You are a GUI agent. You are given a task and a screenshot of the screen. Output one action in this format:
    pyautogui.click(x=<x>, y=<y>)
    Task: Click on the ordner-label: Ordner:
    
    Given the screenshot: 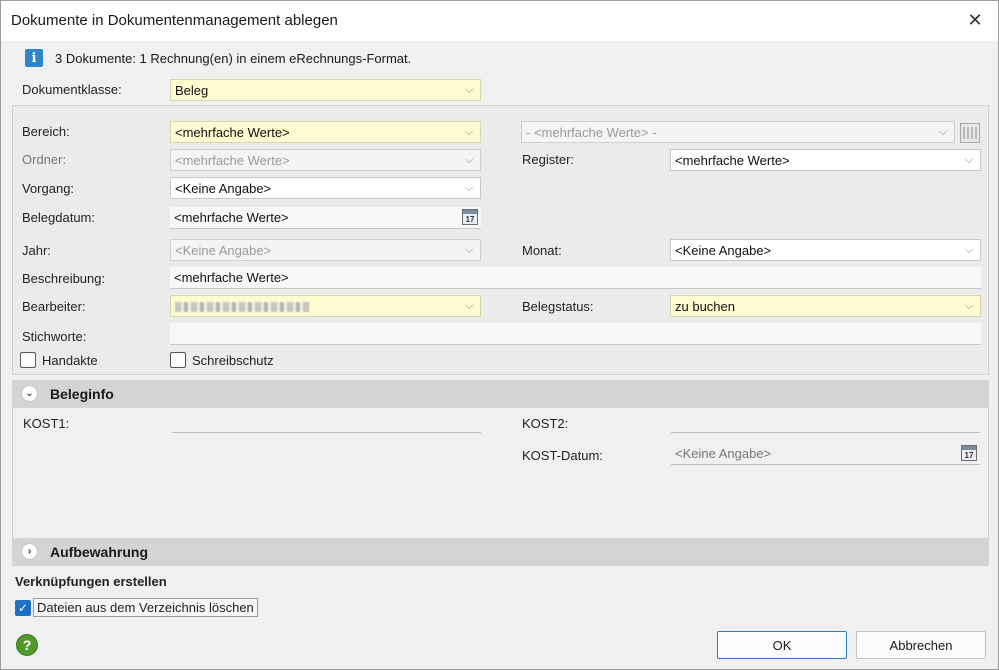 What is the action you would take?
    pyautogui.click(x=44, y=159)
    